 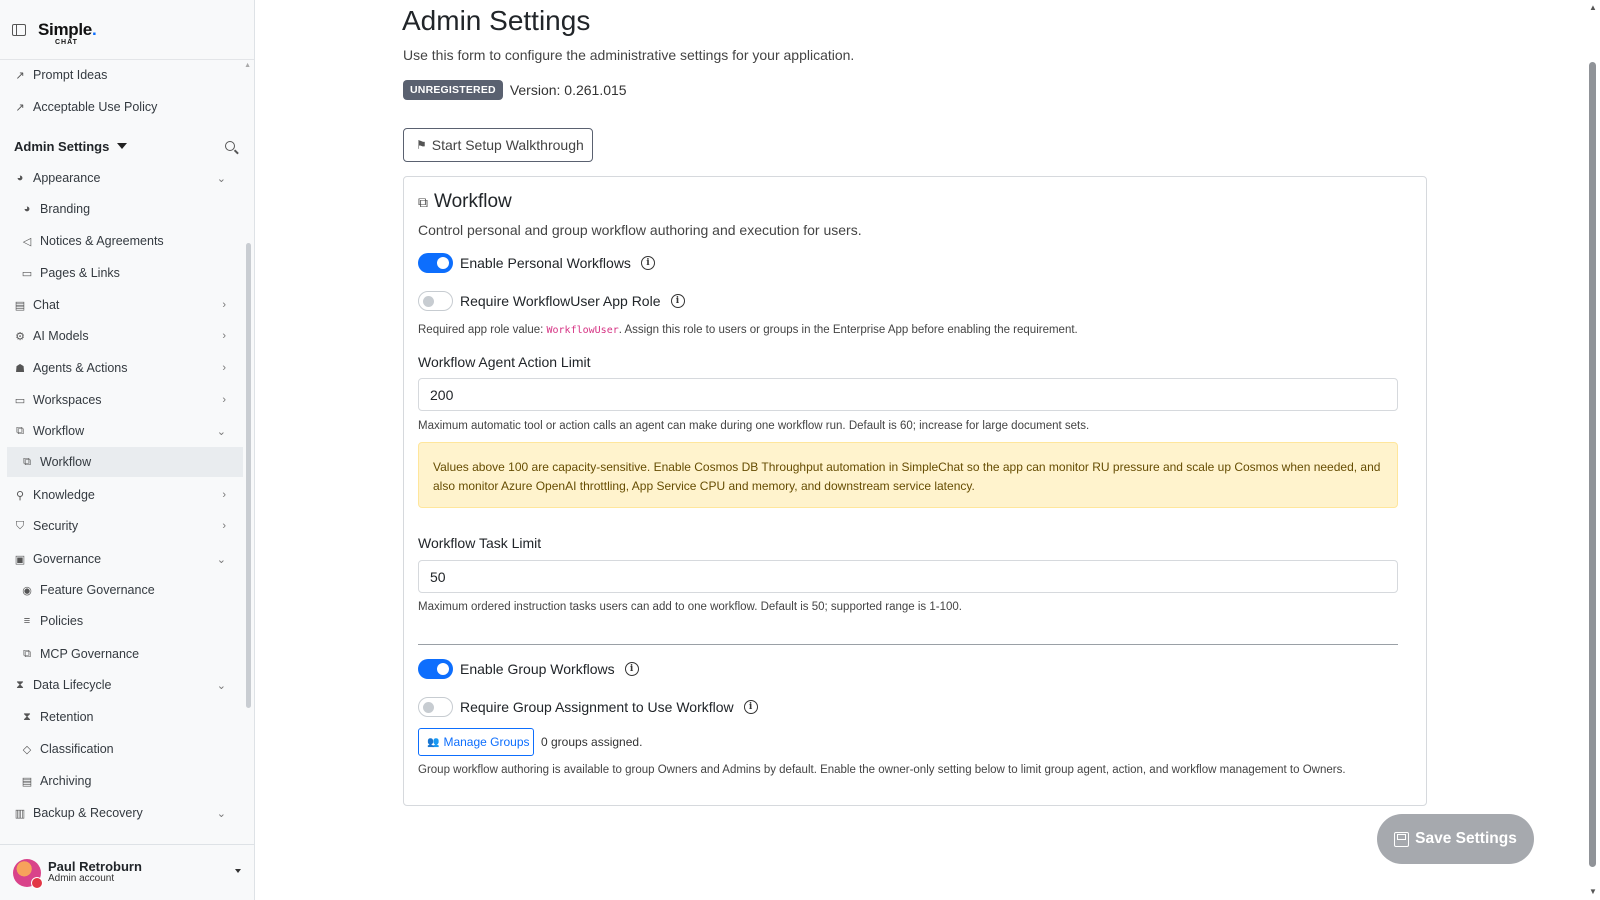 What do you see at coordinates (27, 273) in the screenshot?
I see `pages-icon: ▭` at bounding box center [27, 273].